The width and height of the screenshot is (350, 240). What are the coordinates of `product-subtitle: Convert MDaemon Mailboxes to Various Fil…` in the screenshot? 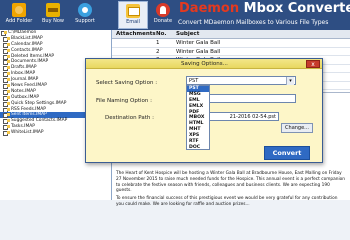 It's located at (253, 22).